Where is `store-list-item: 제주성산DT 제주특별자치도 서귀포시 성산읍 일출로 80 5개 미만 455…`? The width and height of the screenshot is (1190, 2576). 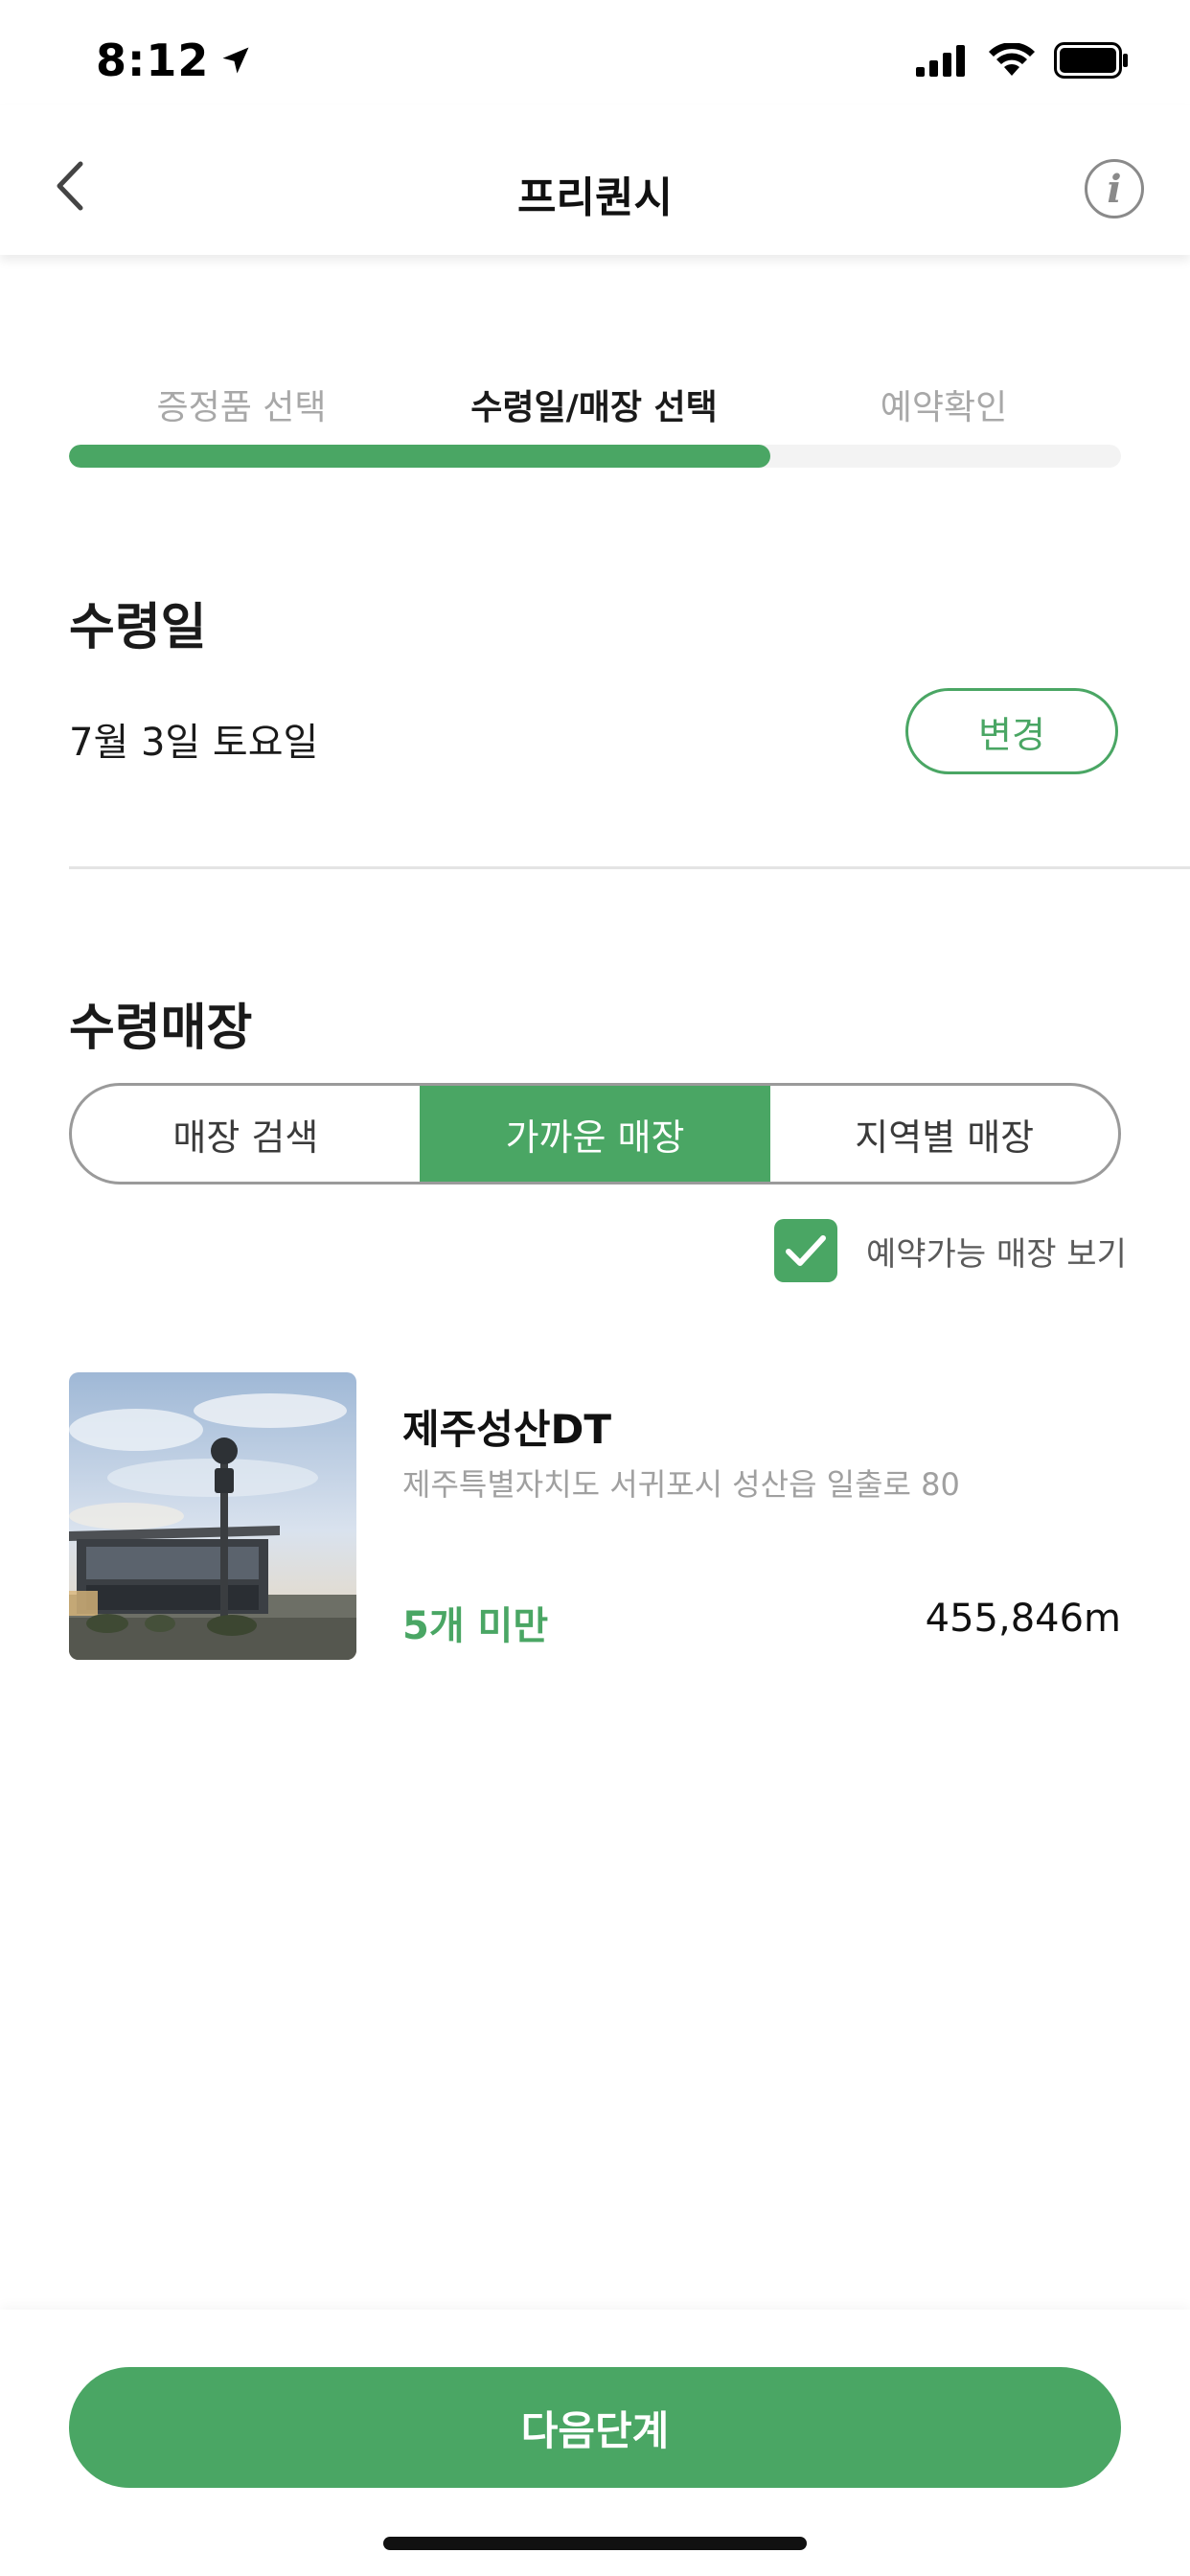
store-list-item: 제주성산DT 제주특별자치도 서귀포시 성산읍 일출로 80 5개 미만 455… is located at coordinates (595, 1516).